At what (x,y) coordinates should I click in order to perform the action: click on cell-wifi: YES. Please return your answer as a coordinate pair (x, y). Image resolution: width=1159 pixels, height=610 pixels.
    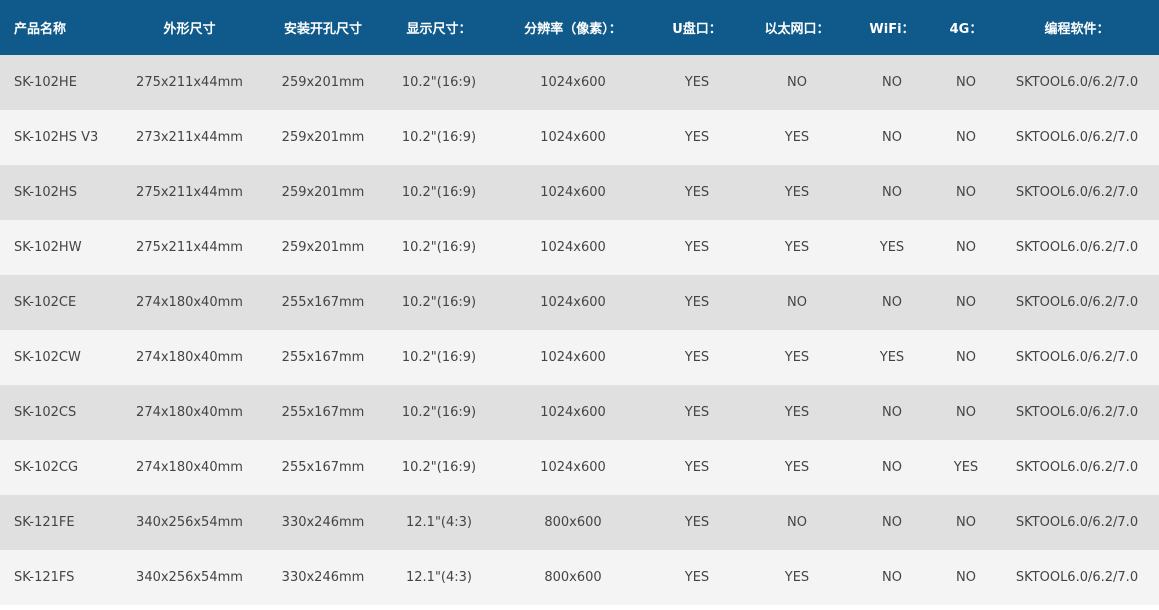
    Looking at the image, I should click on (892, 357).